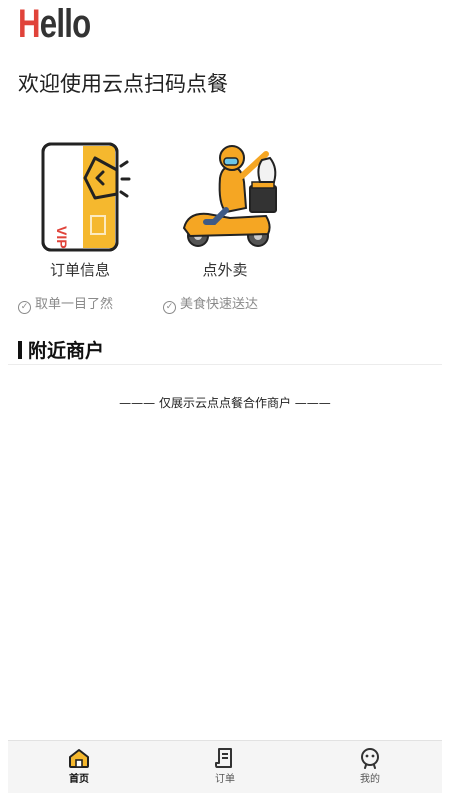  I want to click on order-info-card: VIP 订单信息 ✓ 取单一目了然, so click(80, 226).